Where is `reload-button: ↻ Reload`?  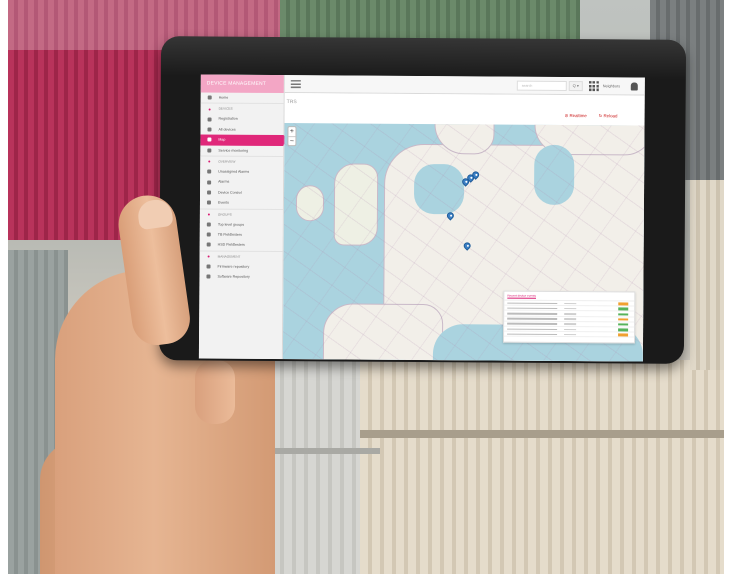 reload-button: ↻ Reload is located at coordinates (608, 116).